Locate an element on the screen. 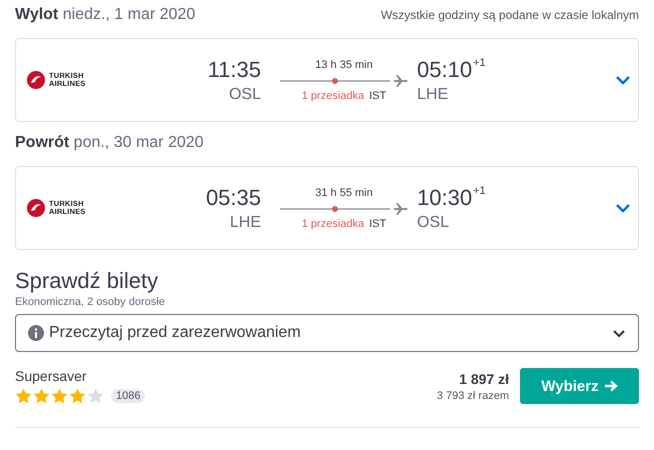 The image size is (654, 450). fare-class: Ekonomiczna, 2 osoby dorosłe is located at coordinates (90, 302).